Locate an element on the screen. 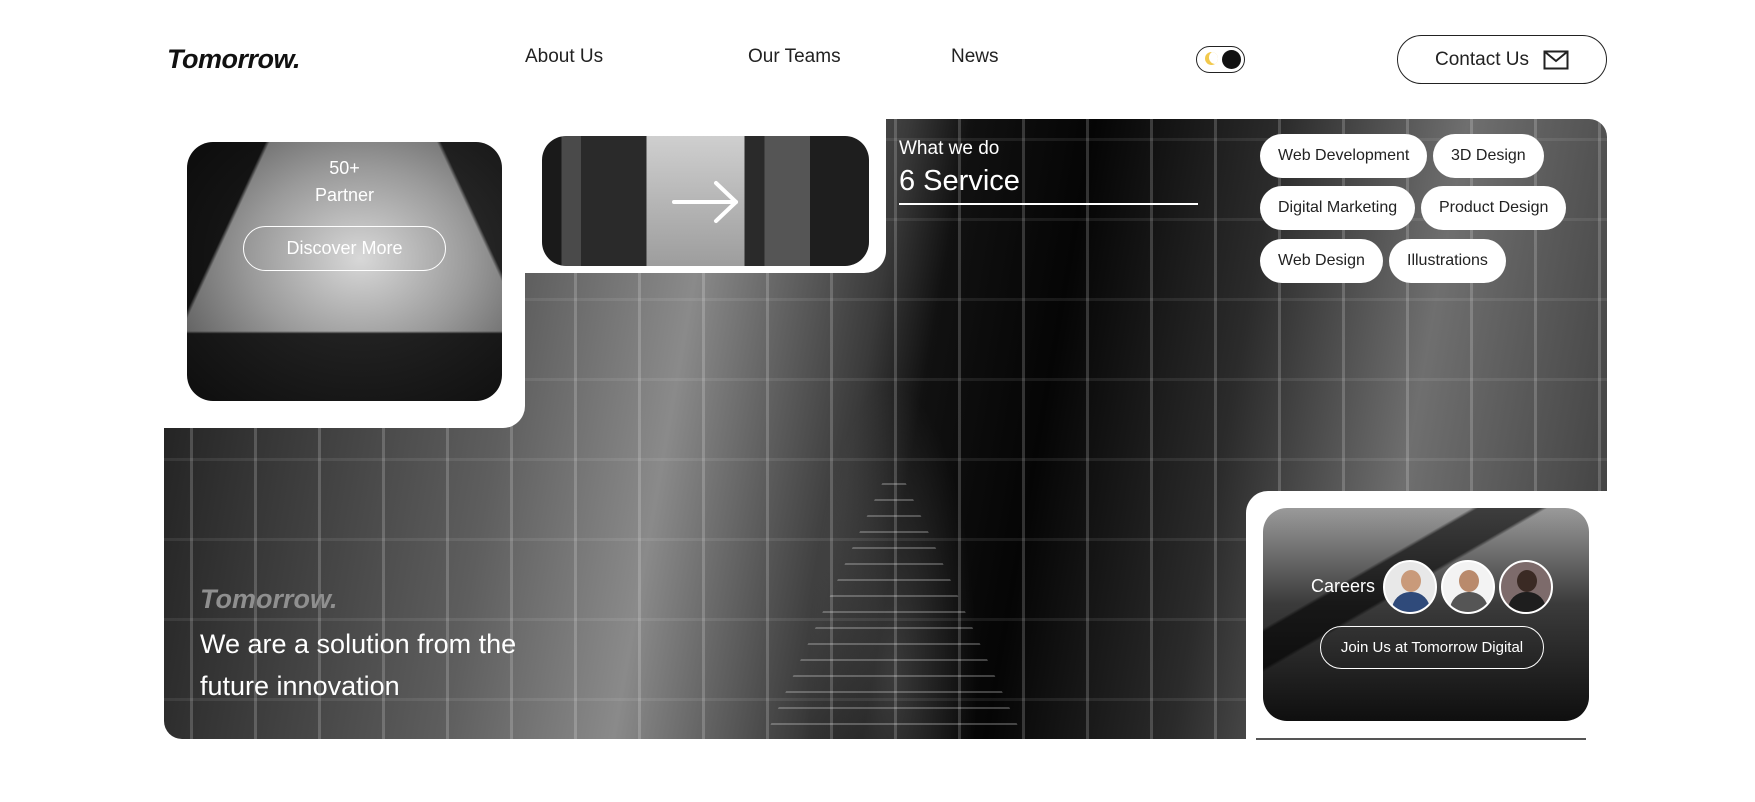  tagline-brand: Tomorrow. is located at coordinates (269, 599).